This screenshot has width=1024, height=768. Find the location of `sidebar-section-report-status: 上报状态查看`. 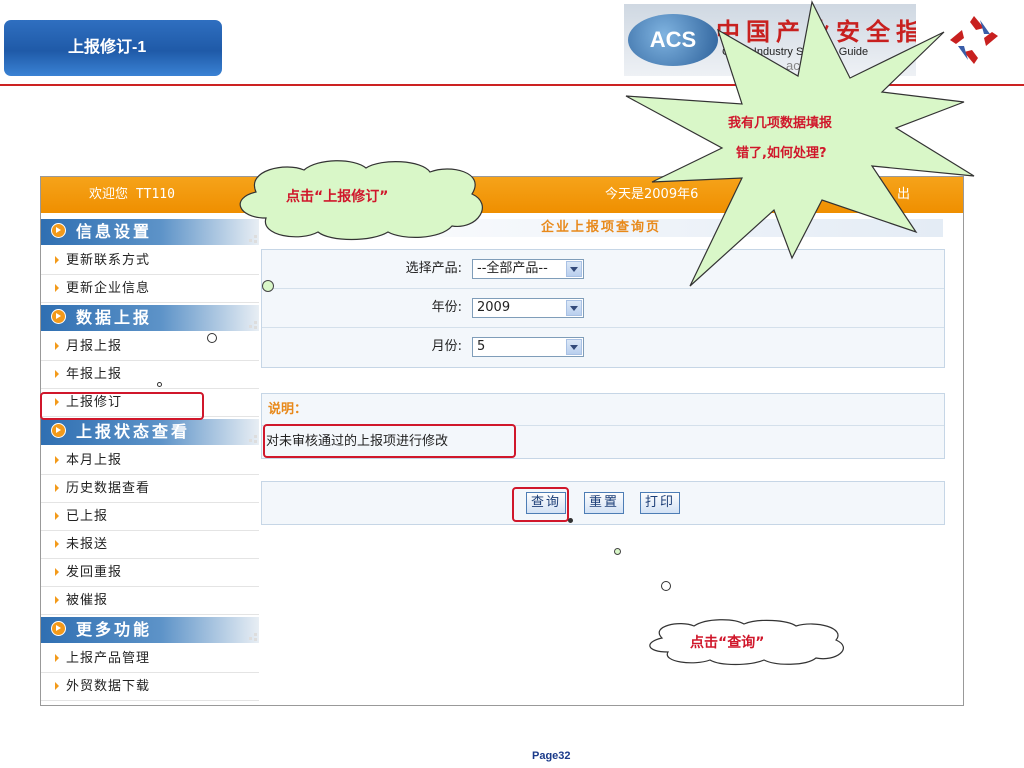

sidebar-section-report-status: 上报状态查看 is located at coordinates (150, 432).